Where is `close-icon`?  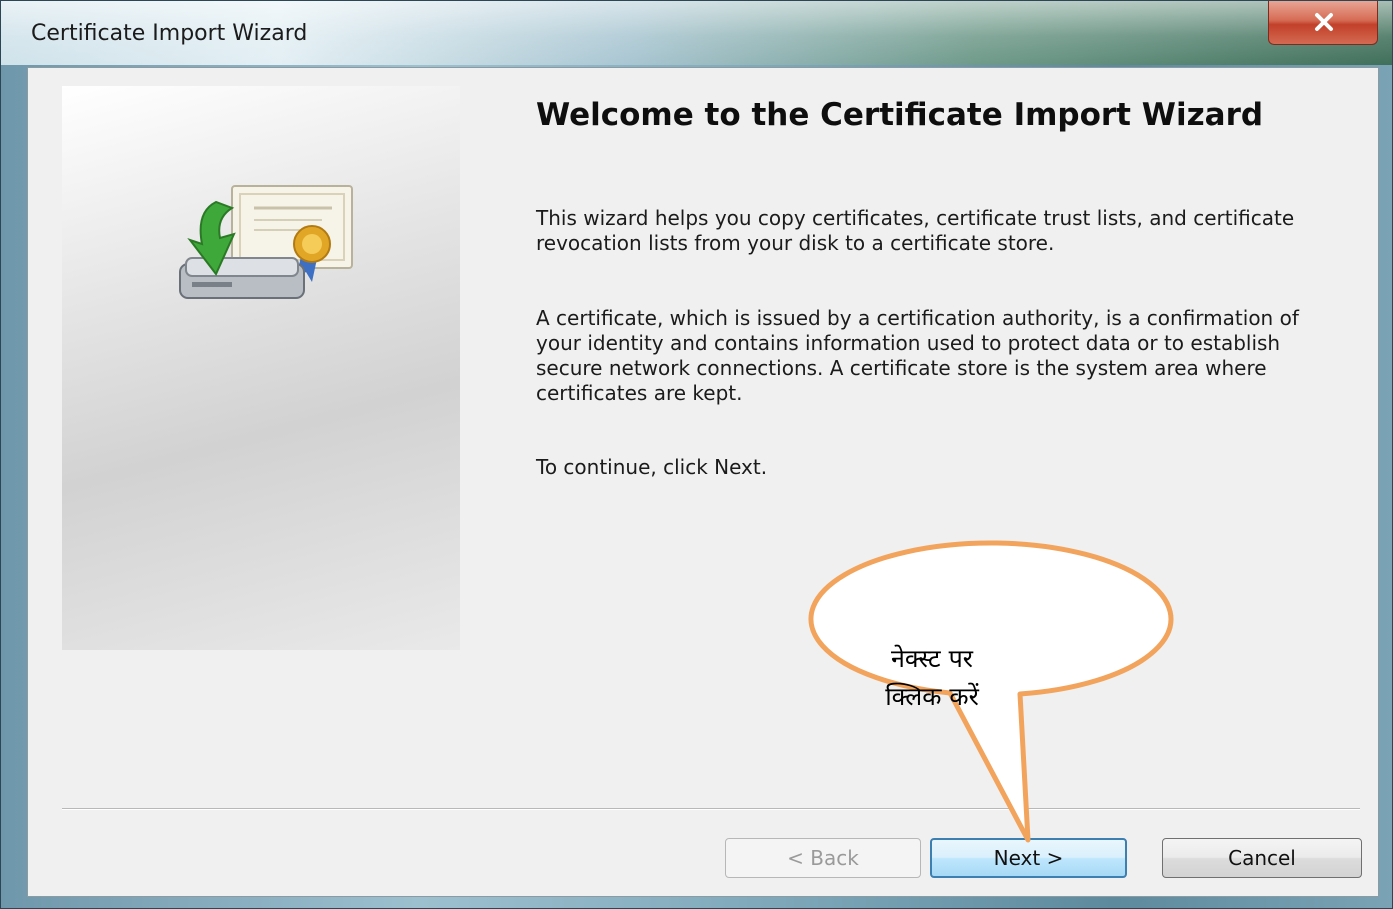
close-icon is located at coordinates (1324, 22).